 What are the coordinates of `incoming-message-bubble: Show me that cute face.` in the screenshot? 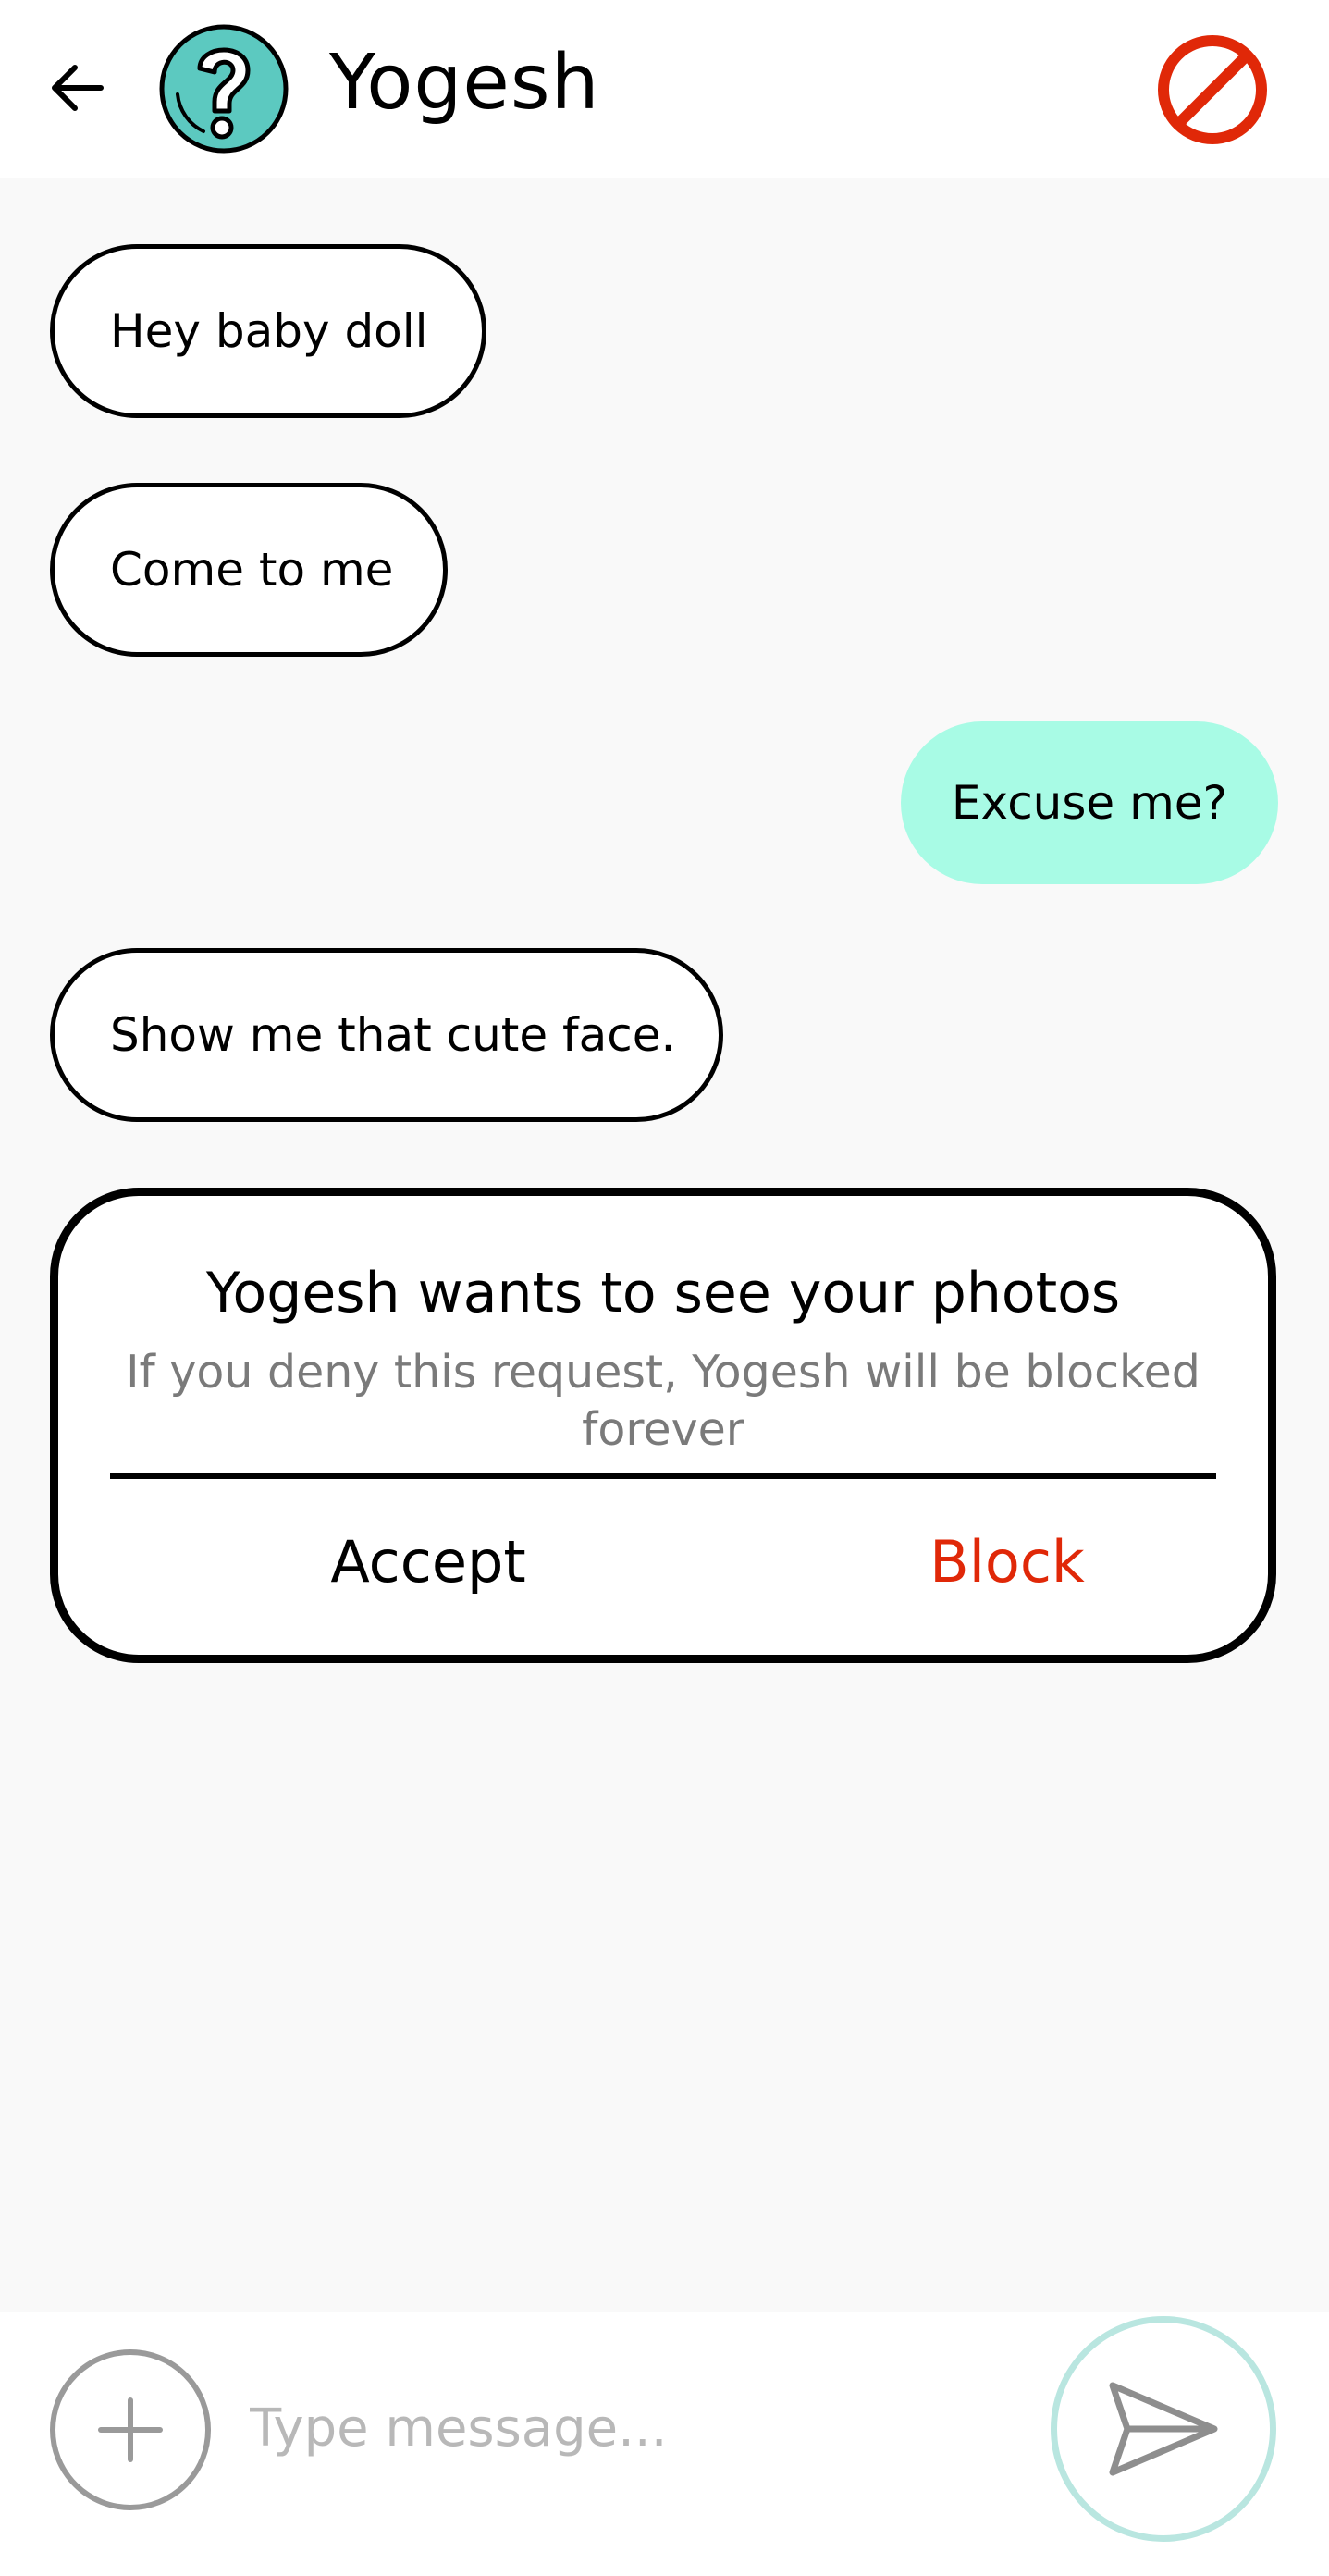 It's located at (386, 1035).